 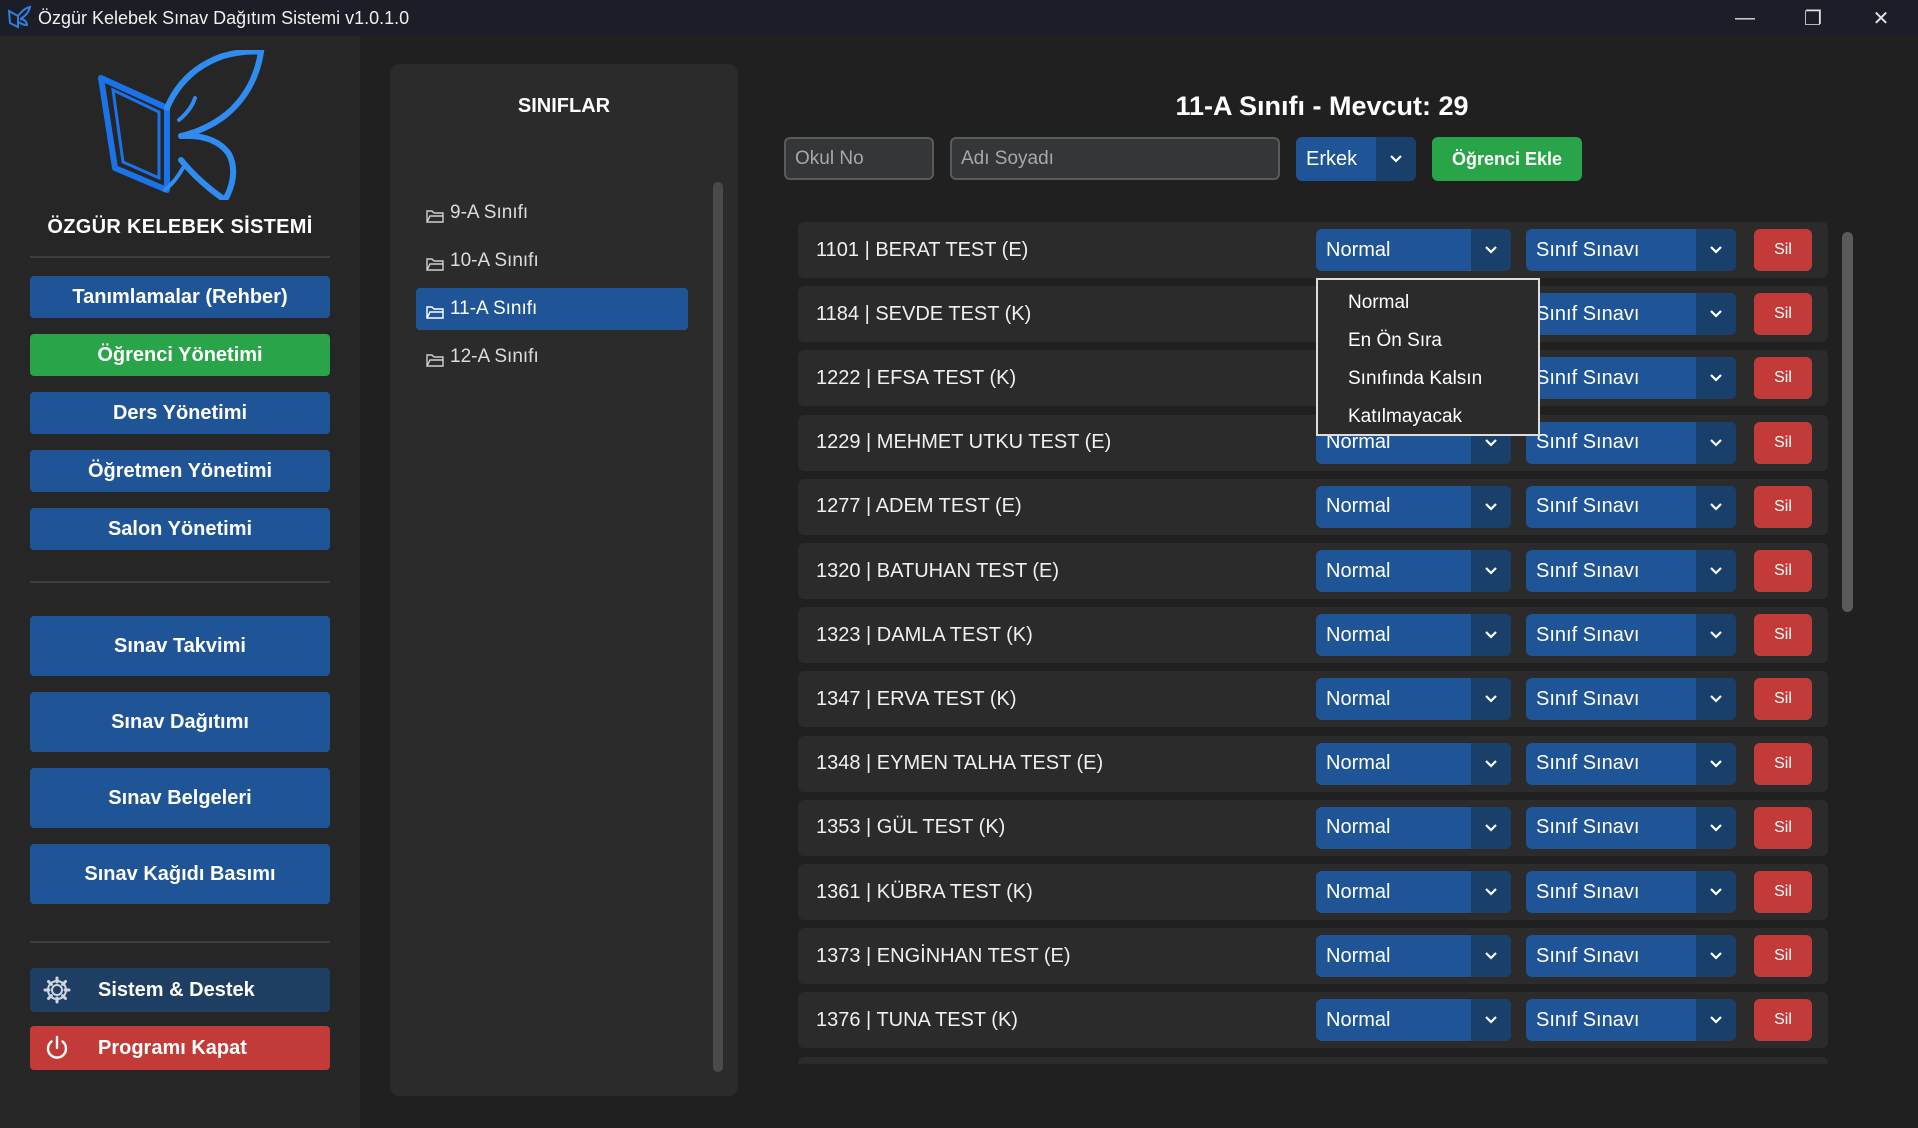 I want to click on add-student-button: Öğrenci Ekle, so click(x=1507, y=159).